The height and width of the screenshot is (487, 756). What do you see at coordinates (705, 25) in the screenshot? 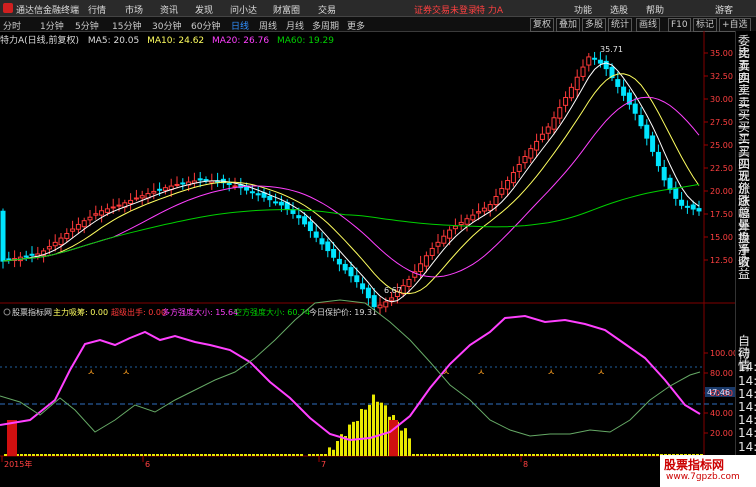
I see `mark-button: 标记` at bounding box center [705, 25].